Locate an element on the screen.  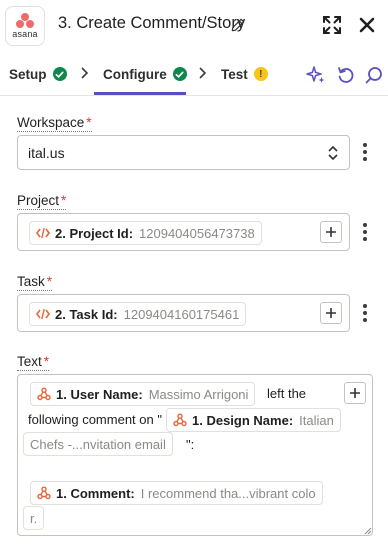
design-name-pill: 1. Design Name: Italian is located at coordinates (253, 420).